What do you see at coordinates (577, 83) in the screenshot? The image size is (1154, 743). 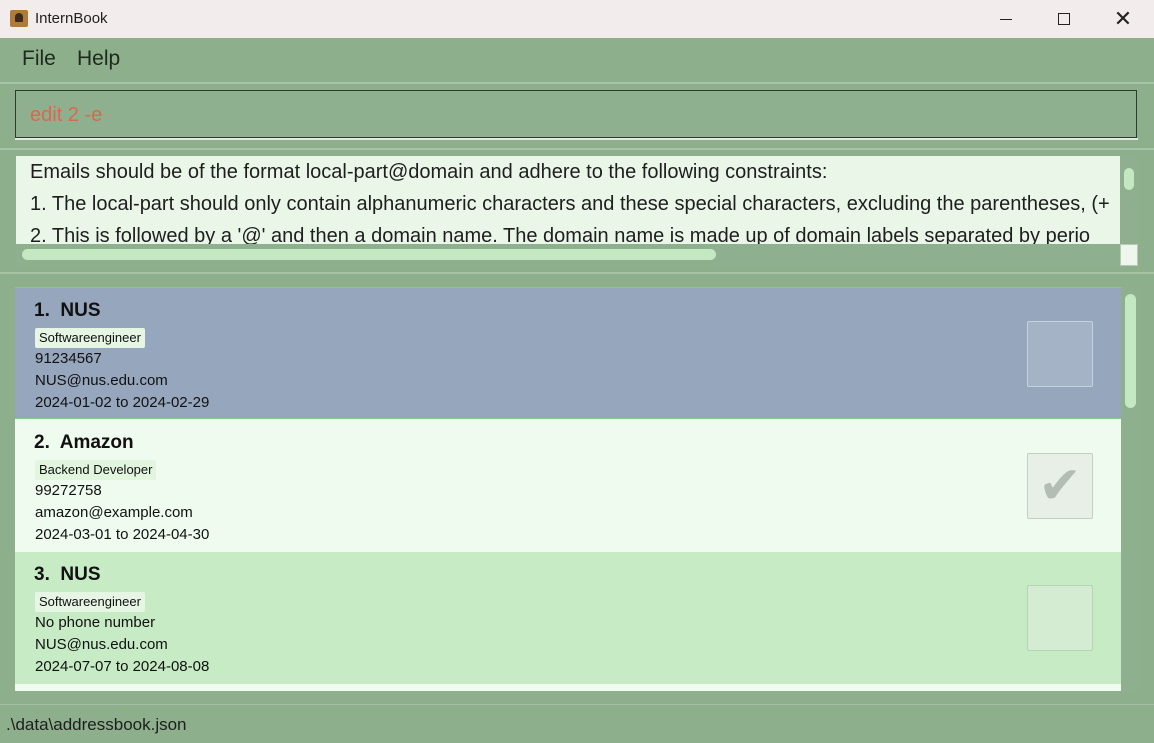 I see `menu-divider` at bounding box center [577, 83].